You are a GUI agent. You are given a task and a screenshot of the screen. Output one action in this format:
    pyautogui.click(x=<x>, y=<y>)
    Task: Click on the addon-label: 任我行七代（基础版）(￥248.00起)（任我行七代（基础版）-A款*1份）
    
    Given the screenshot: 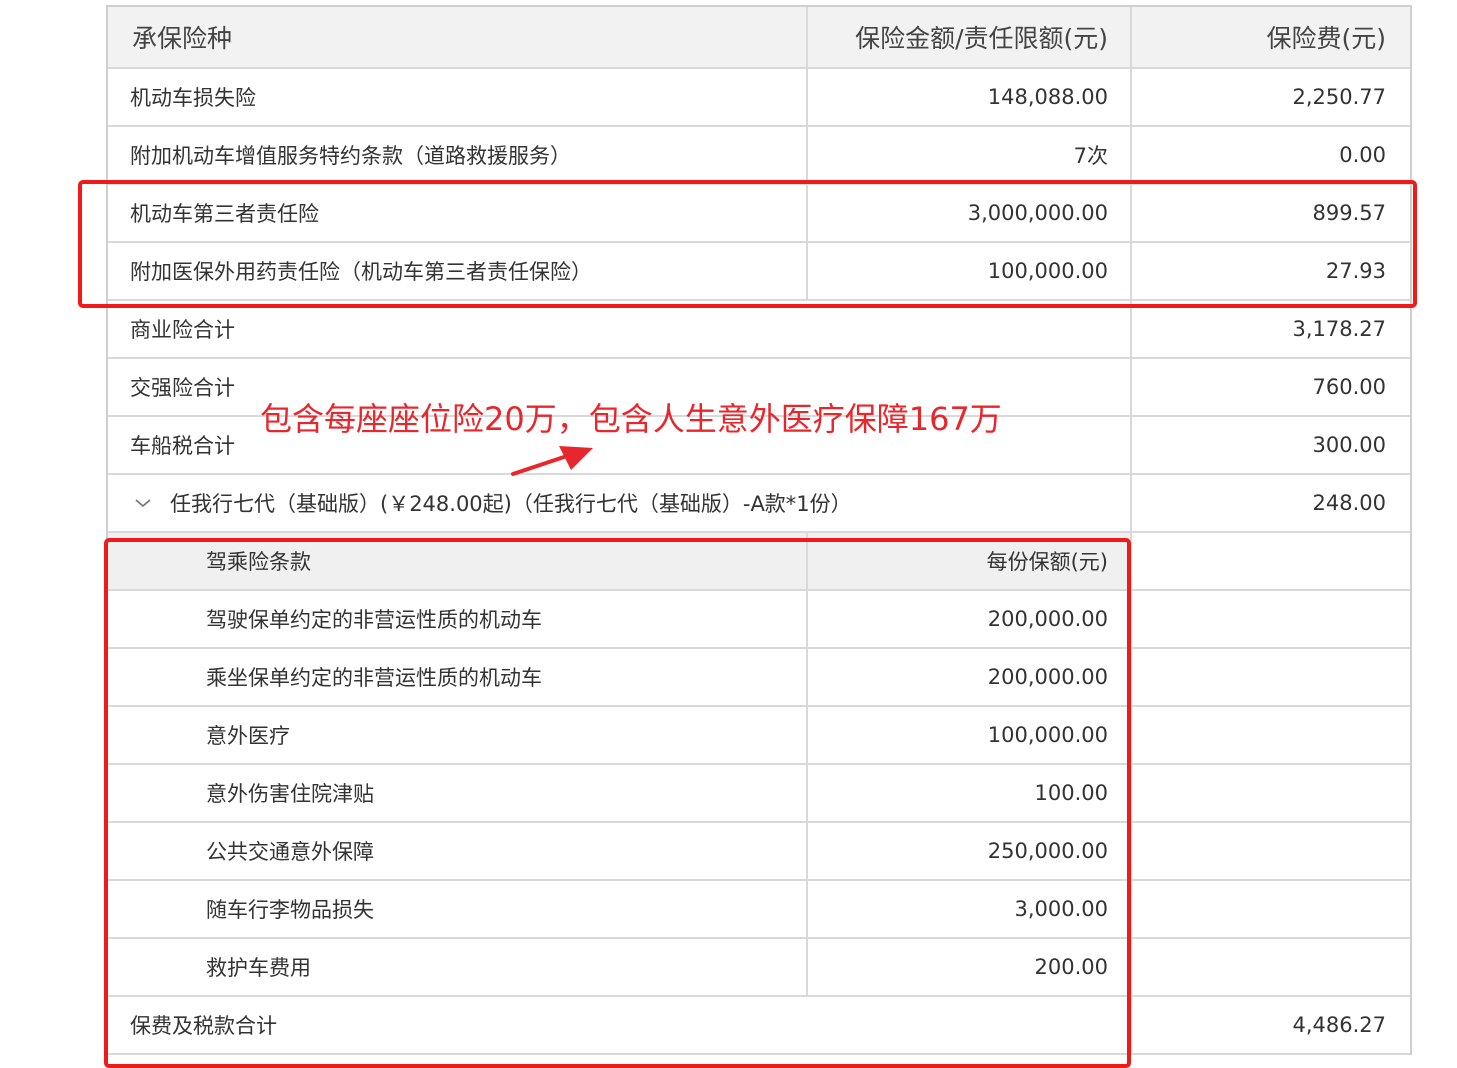 What is the action you would take?
    pyautogui.click(x=511, y=504)
    